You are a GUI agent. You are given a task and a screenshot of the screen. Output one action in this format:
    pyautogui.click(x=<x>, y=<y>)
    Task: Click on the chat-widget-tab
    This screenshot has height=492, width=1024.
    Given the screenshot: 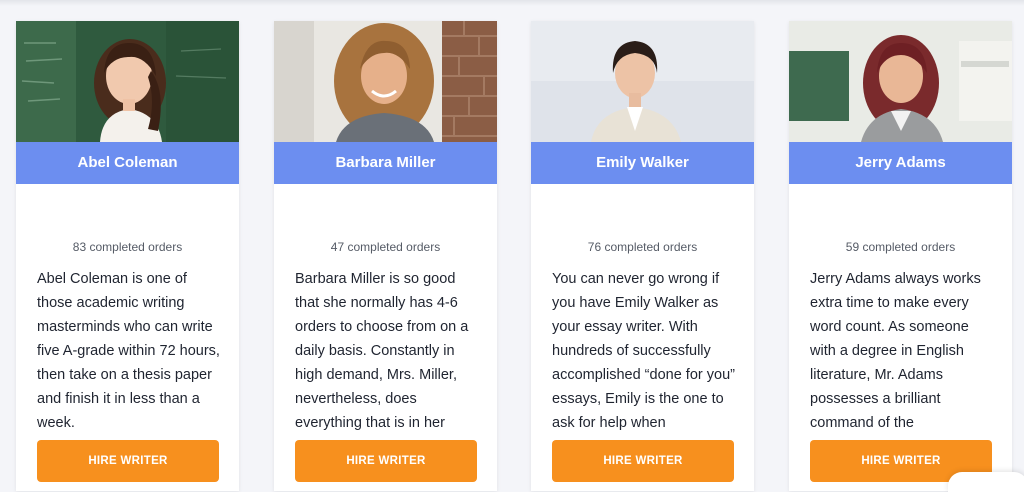 What is the action you would take?
    pyautogui.click(x=986, y=482)
    